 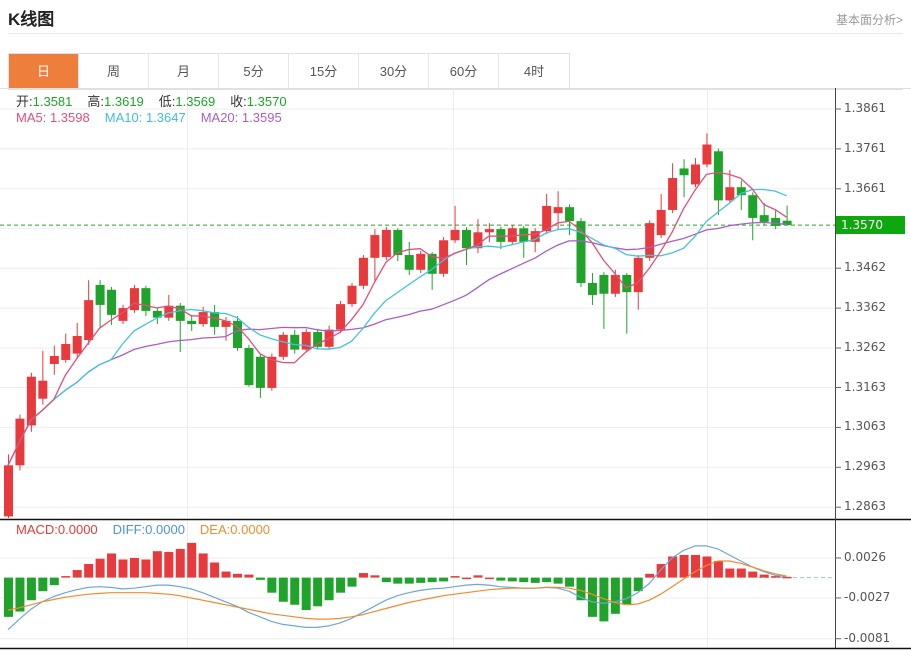 I want to click on macd-legend: MACD:0.0000 DIFF:0.0000 DEA:0.0000, so click(x=143, y=529).